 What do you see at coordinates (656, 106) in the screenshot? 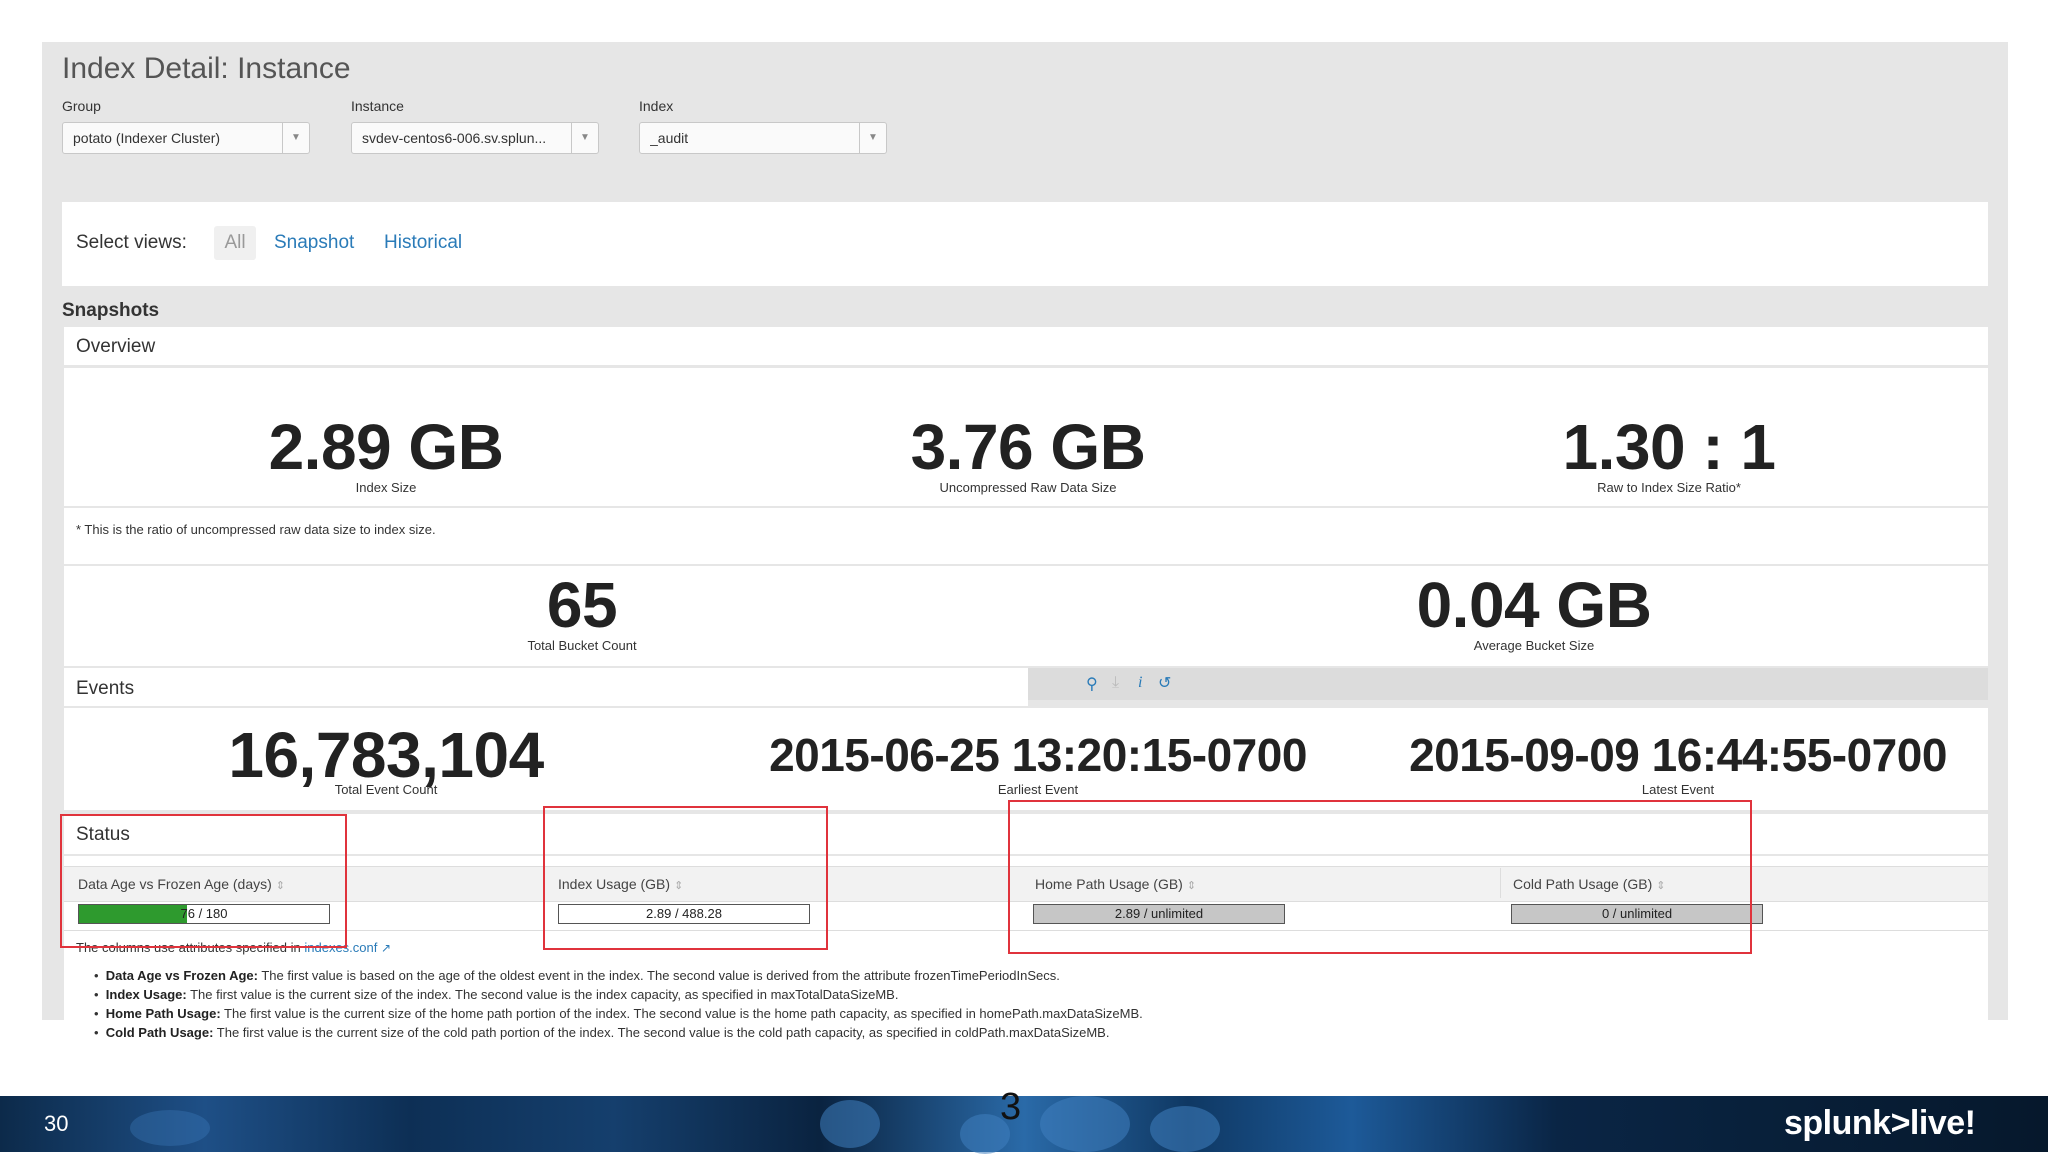
I see `index-label: Index` at bounding box center [656, 106].